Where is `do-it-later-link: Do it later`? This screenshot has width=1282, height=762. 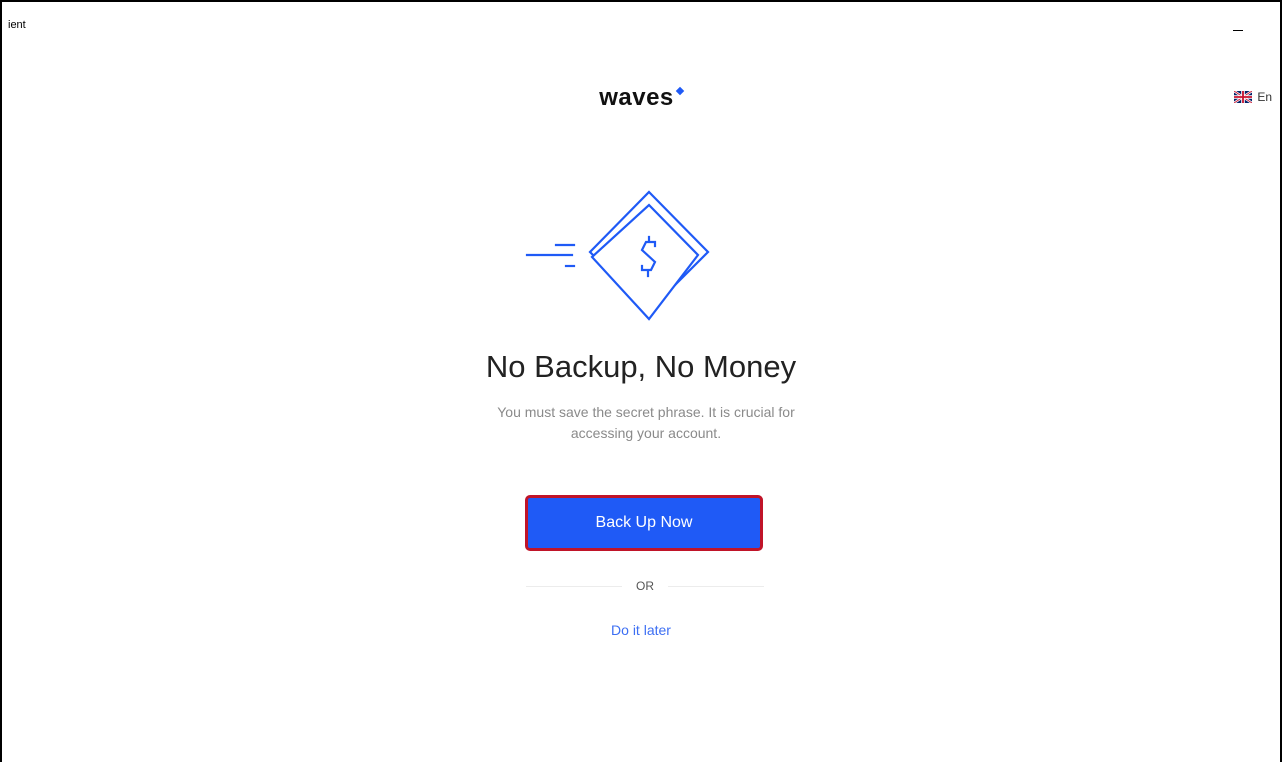 do-it-later-link: Do it later is located at coordinates (641, 630).